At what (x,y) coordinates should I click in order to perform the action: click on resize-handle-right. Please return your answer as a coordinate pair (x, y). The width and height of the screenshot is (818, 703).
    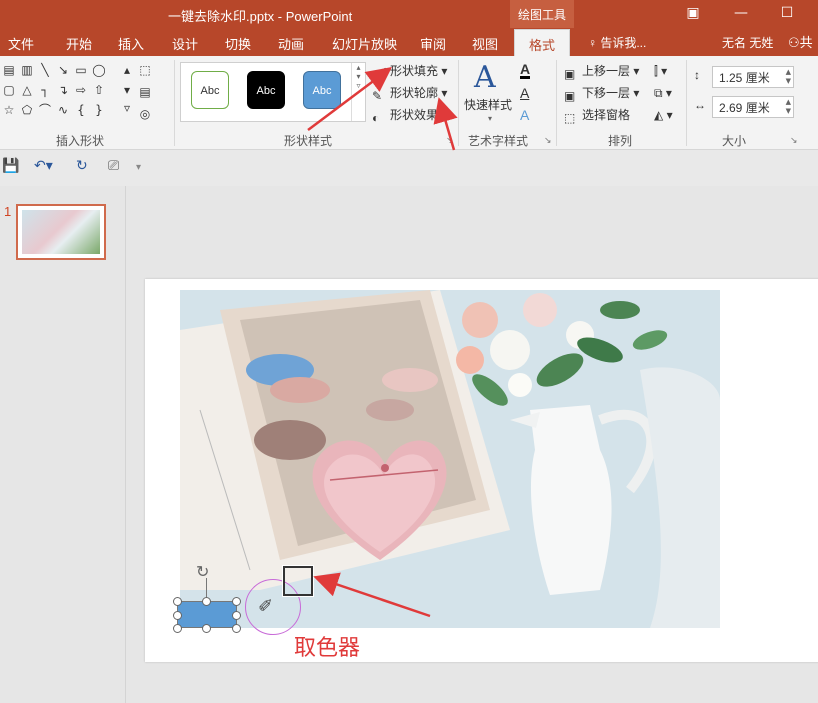
    Looking at the image, I should click on (236, 615).